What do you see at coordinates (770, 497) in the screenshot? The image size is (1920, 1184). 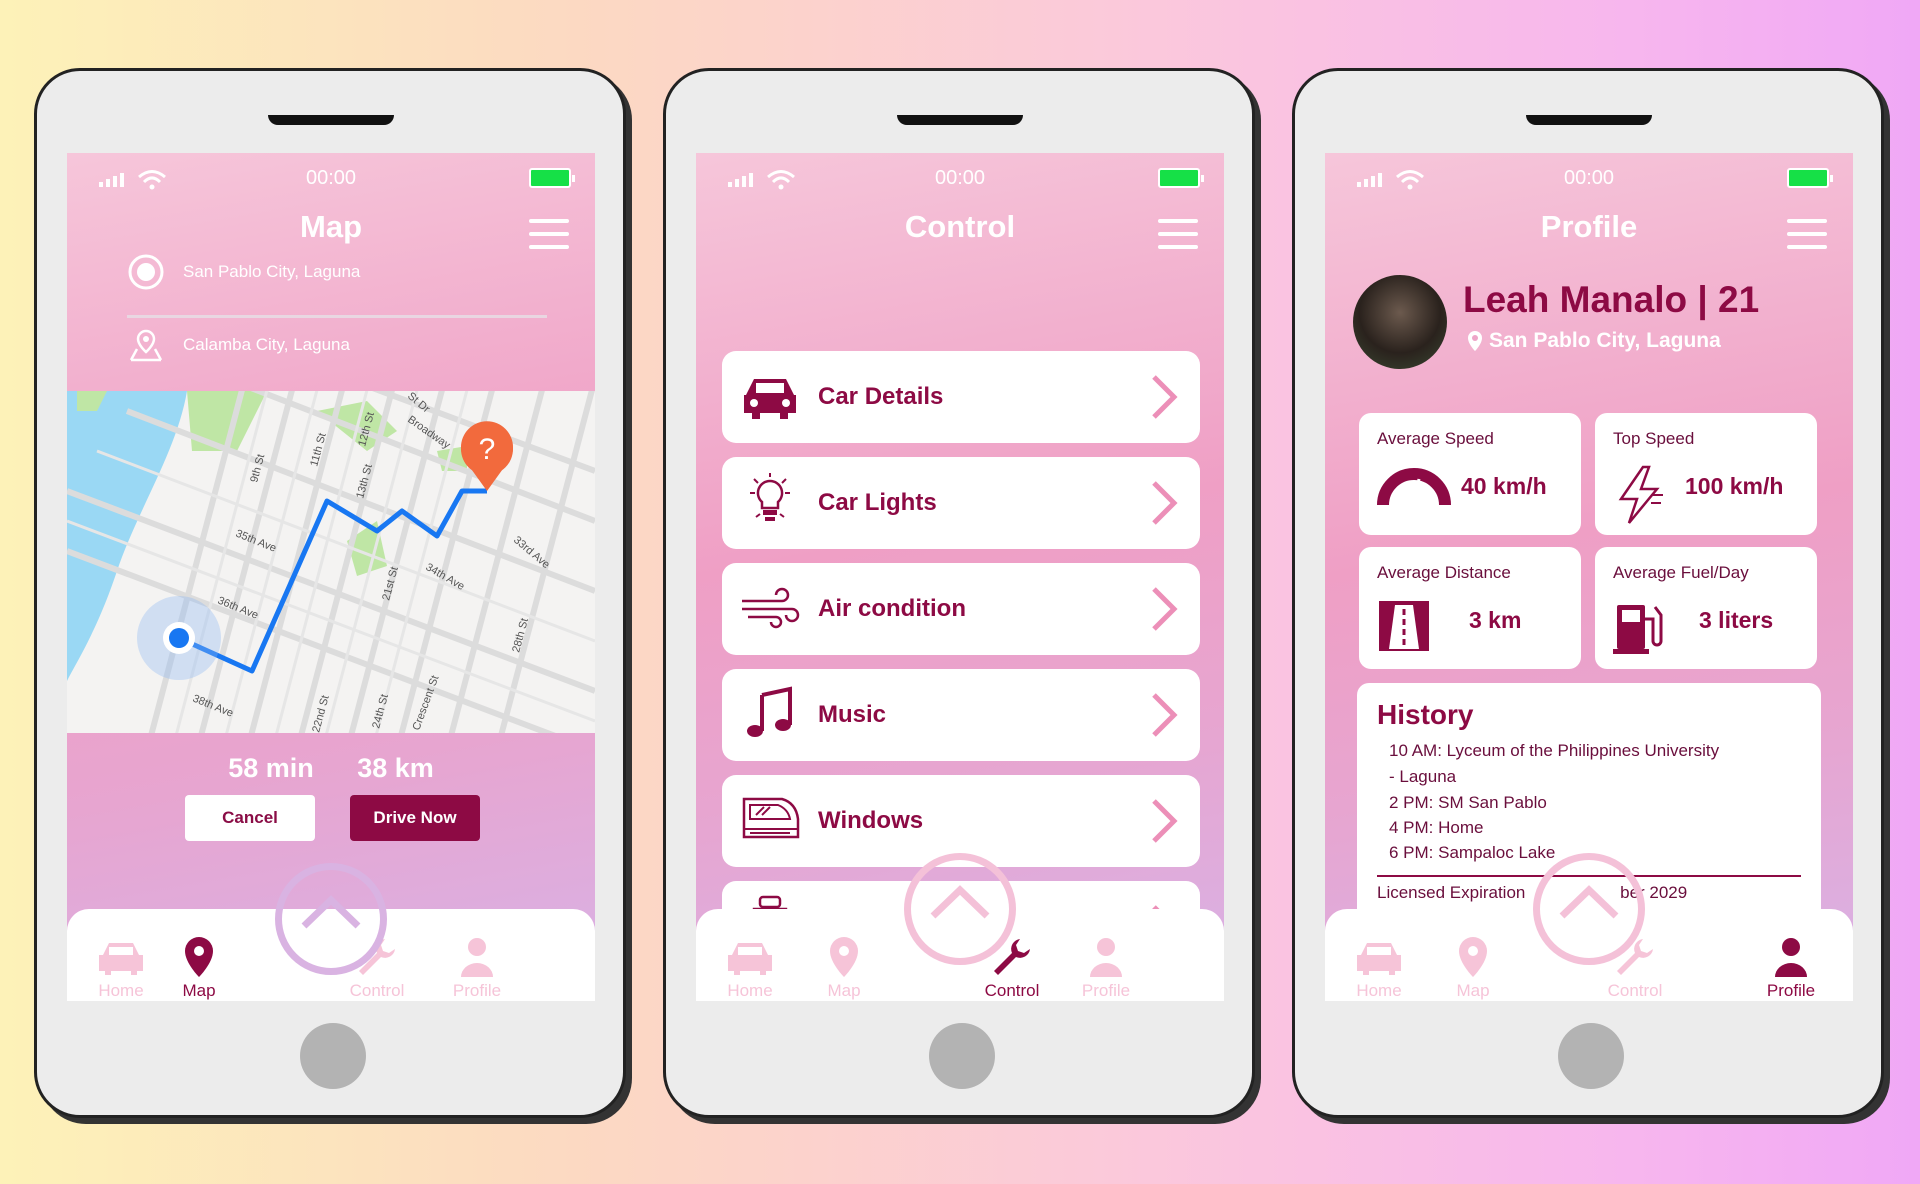 I see `lightbulb-icon` at bounding box center [770, 497].